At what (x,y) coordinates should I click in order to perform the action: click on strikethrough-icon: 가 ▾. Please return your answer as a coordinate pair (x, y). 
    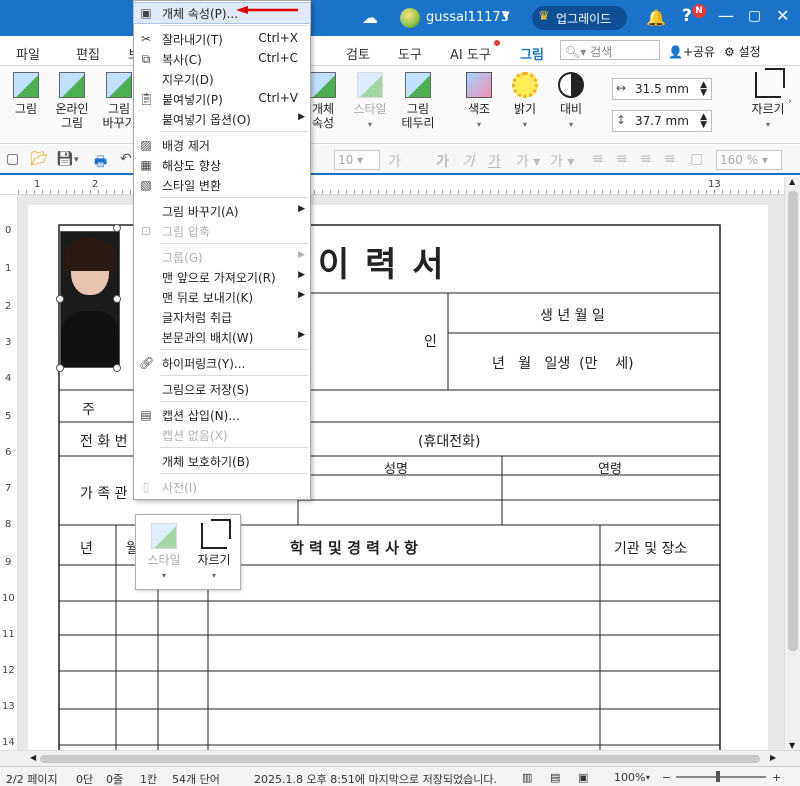
    Looking at the image, I should click on (528, 161).